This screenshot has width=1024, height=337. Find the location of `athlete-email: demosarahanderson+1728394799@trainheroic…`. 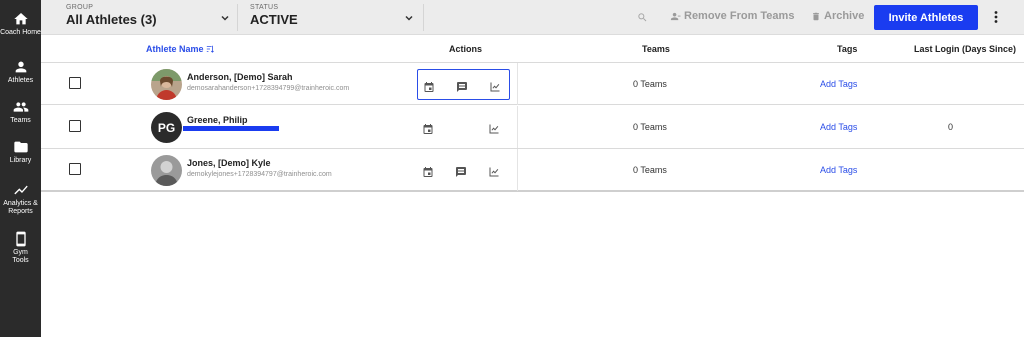

athlete-email: demosarahanderson+1728394799@trainheroic… is located at coordinates (268, 88).